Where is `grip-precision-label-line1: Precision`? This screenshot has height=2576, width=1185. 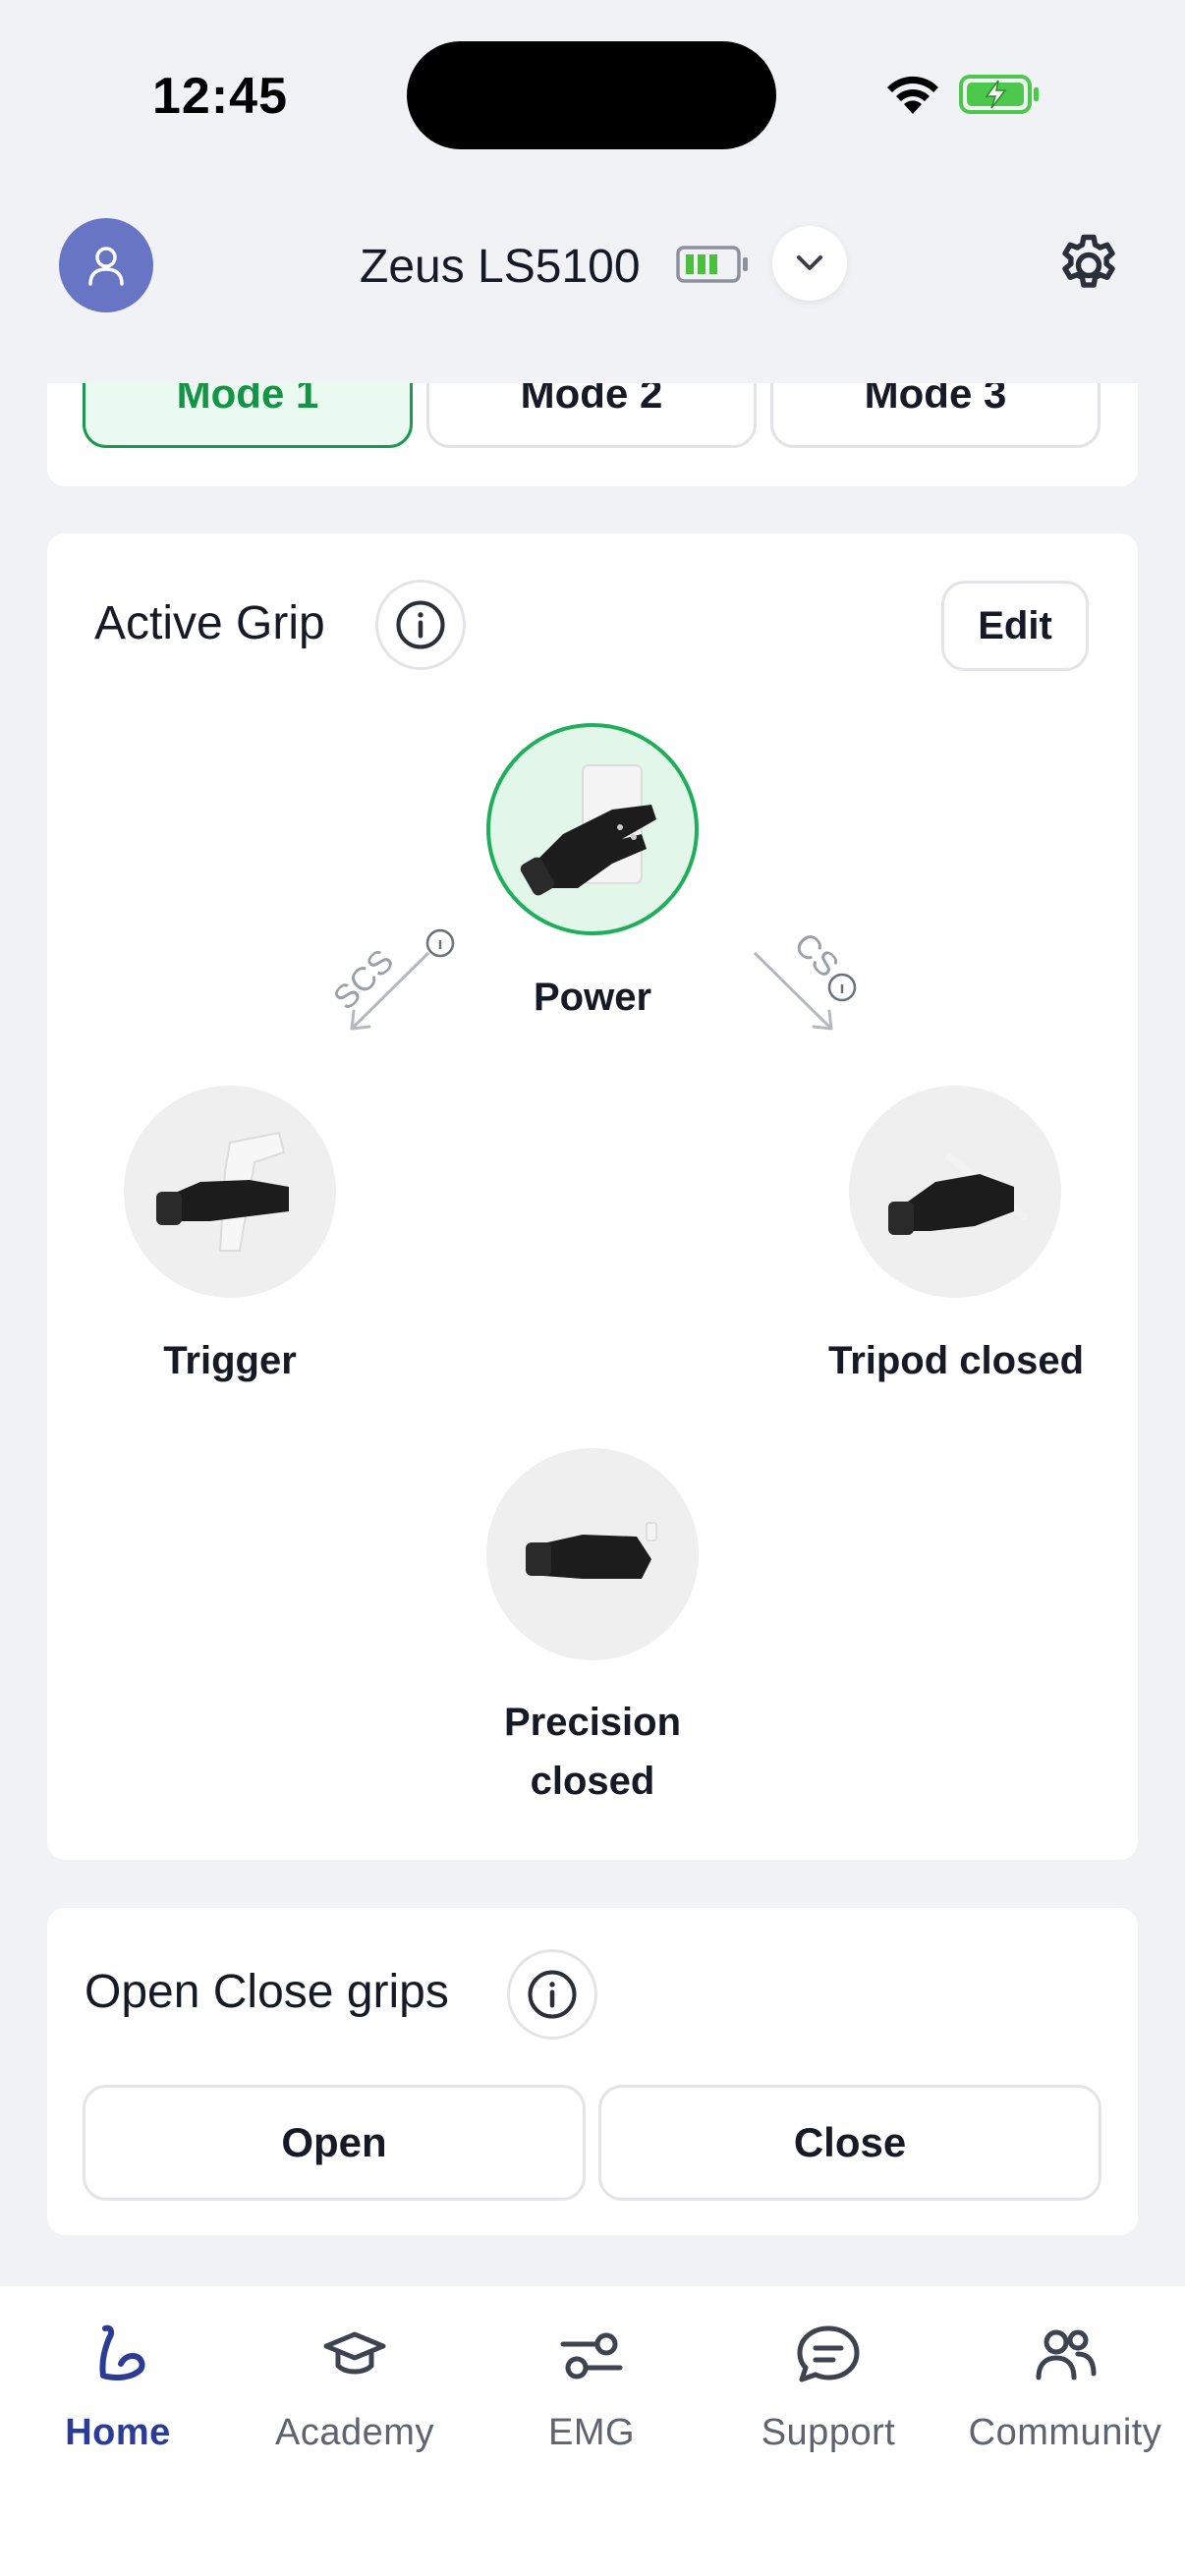 grip-precision-label-line1: Precision is located at coordinates (592, 1722).